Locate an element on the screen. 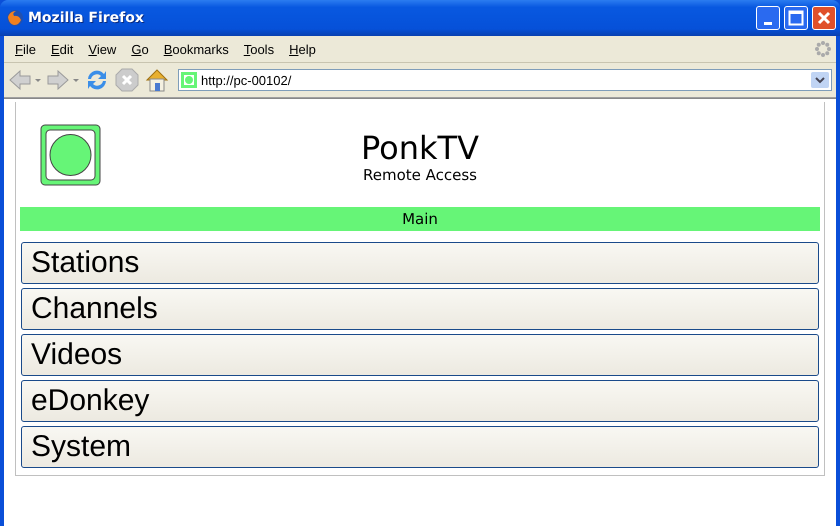 This screenshot has width=840, height=526. throbber-icon is located at coordinates (823, 49).